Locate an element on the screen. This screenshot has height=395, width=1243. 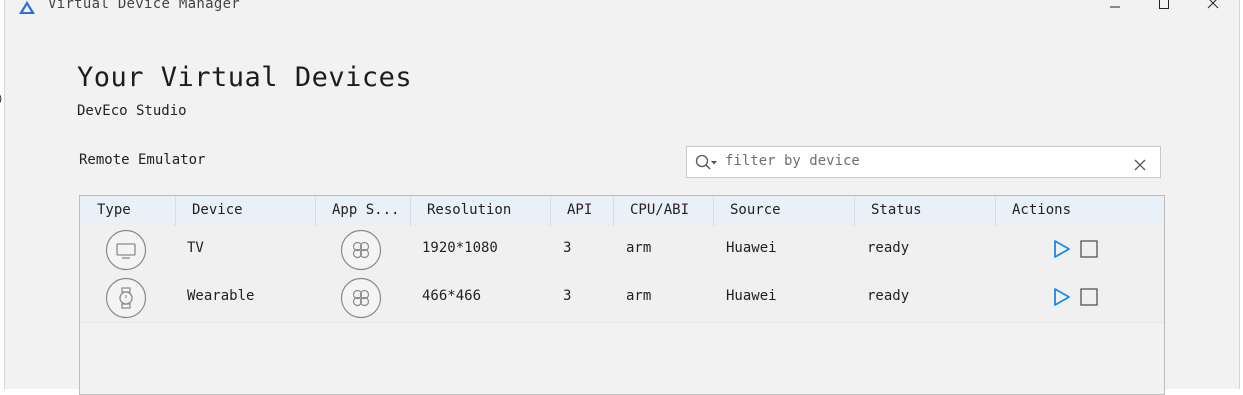
maximize-button is located at coordinates (1164, 8).